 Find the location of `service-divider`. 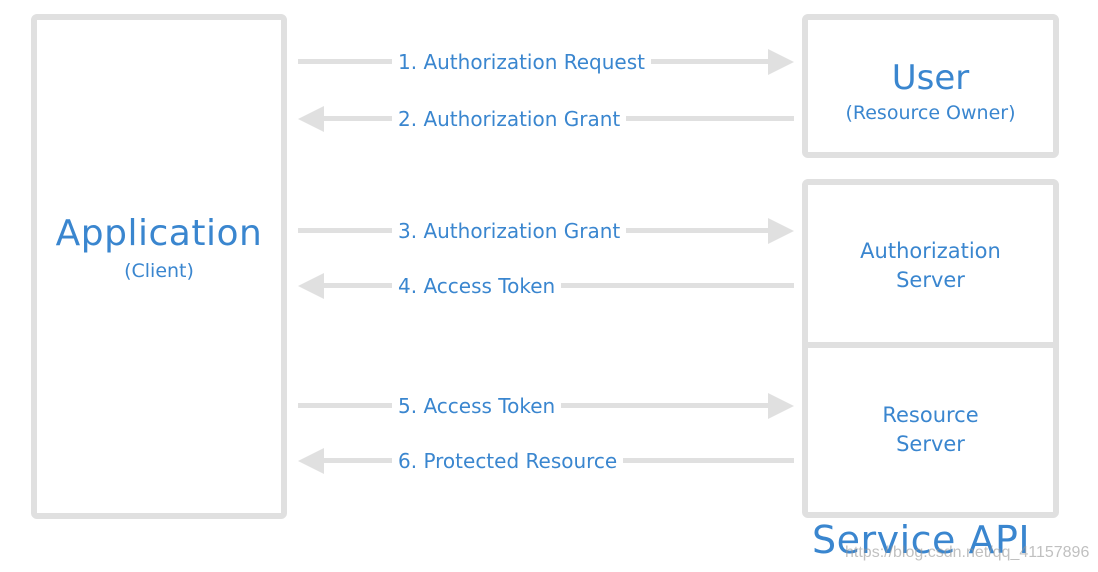

service-divider is located at coordinates (930, 345).